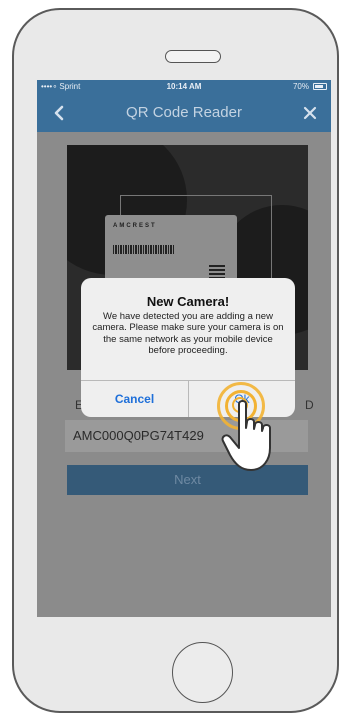 The width and height of the screenshot is (352, 722). I want to click on speaker-grille, so click(193, 56).